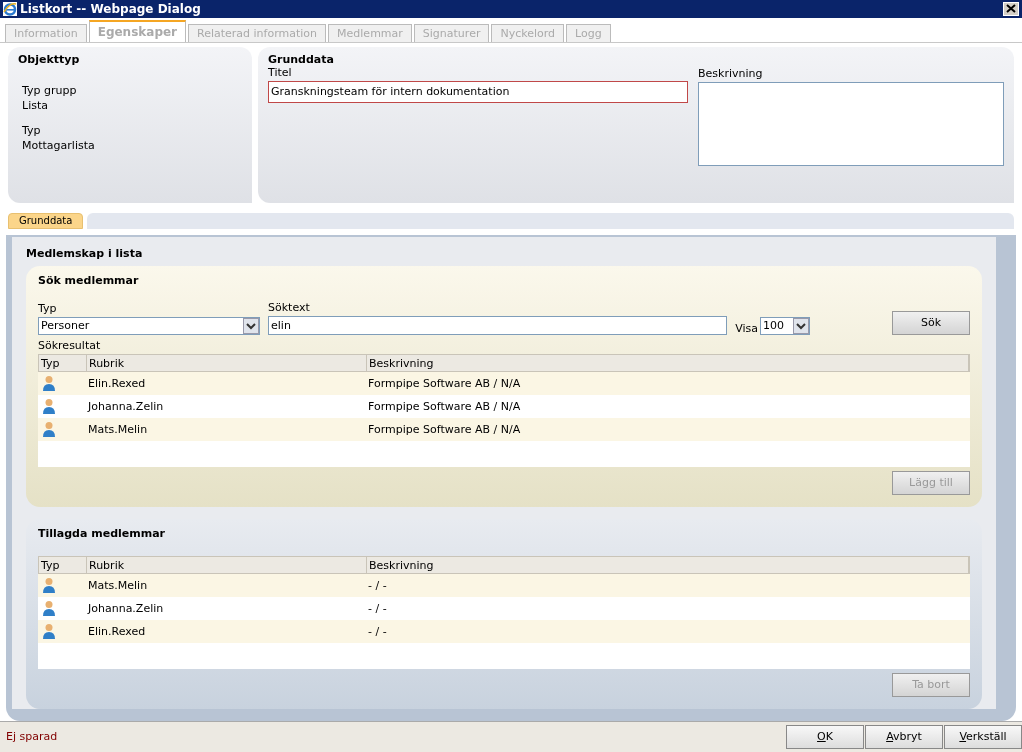 This screenshot has width=1022, height=752. I want to click on field-label: Söktext, so click(289, 307).